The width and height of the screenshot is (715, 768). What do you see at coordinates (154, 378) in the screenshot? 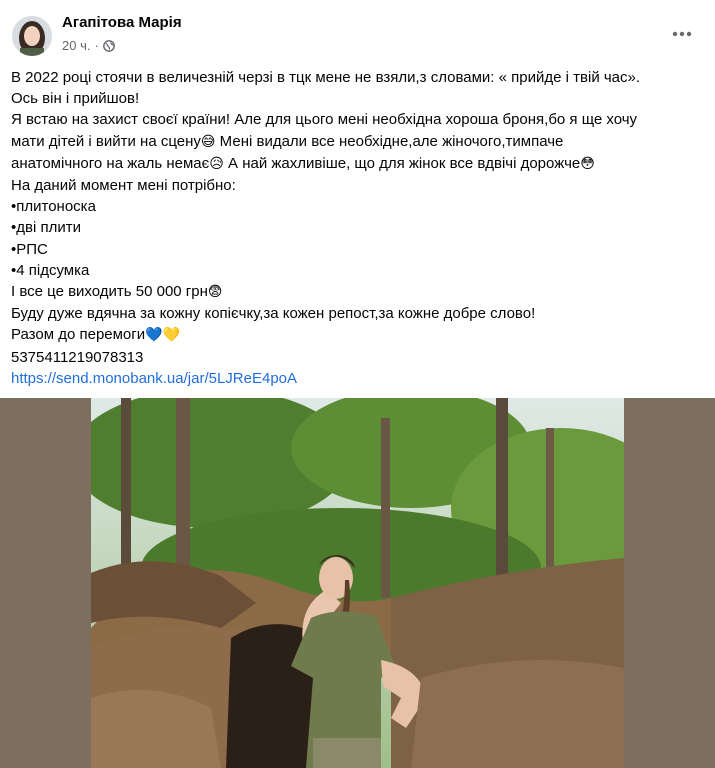
I see `donation-link: https://send.monobank.ua/jar/5LJReE4poA` at bounding box center [154, 378].